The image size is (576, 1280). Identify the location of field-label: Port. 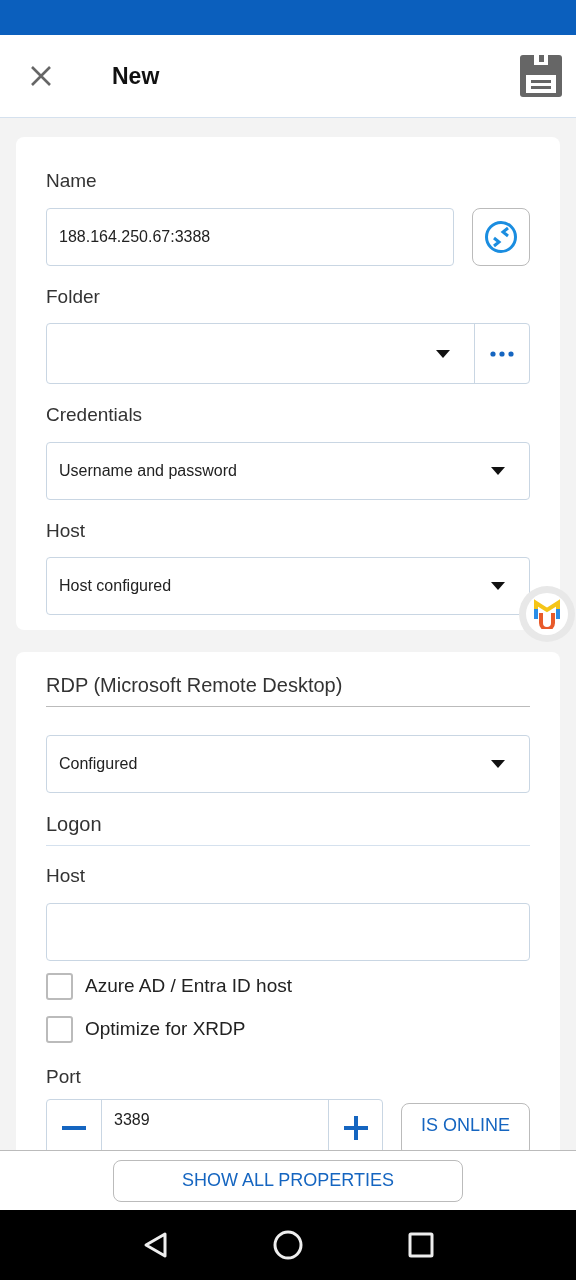
(64, 1076).